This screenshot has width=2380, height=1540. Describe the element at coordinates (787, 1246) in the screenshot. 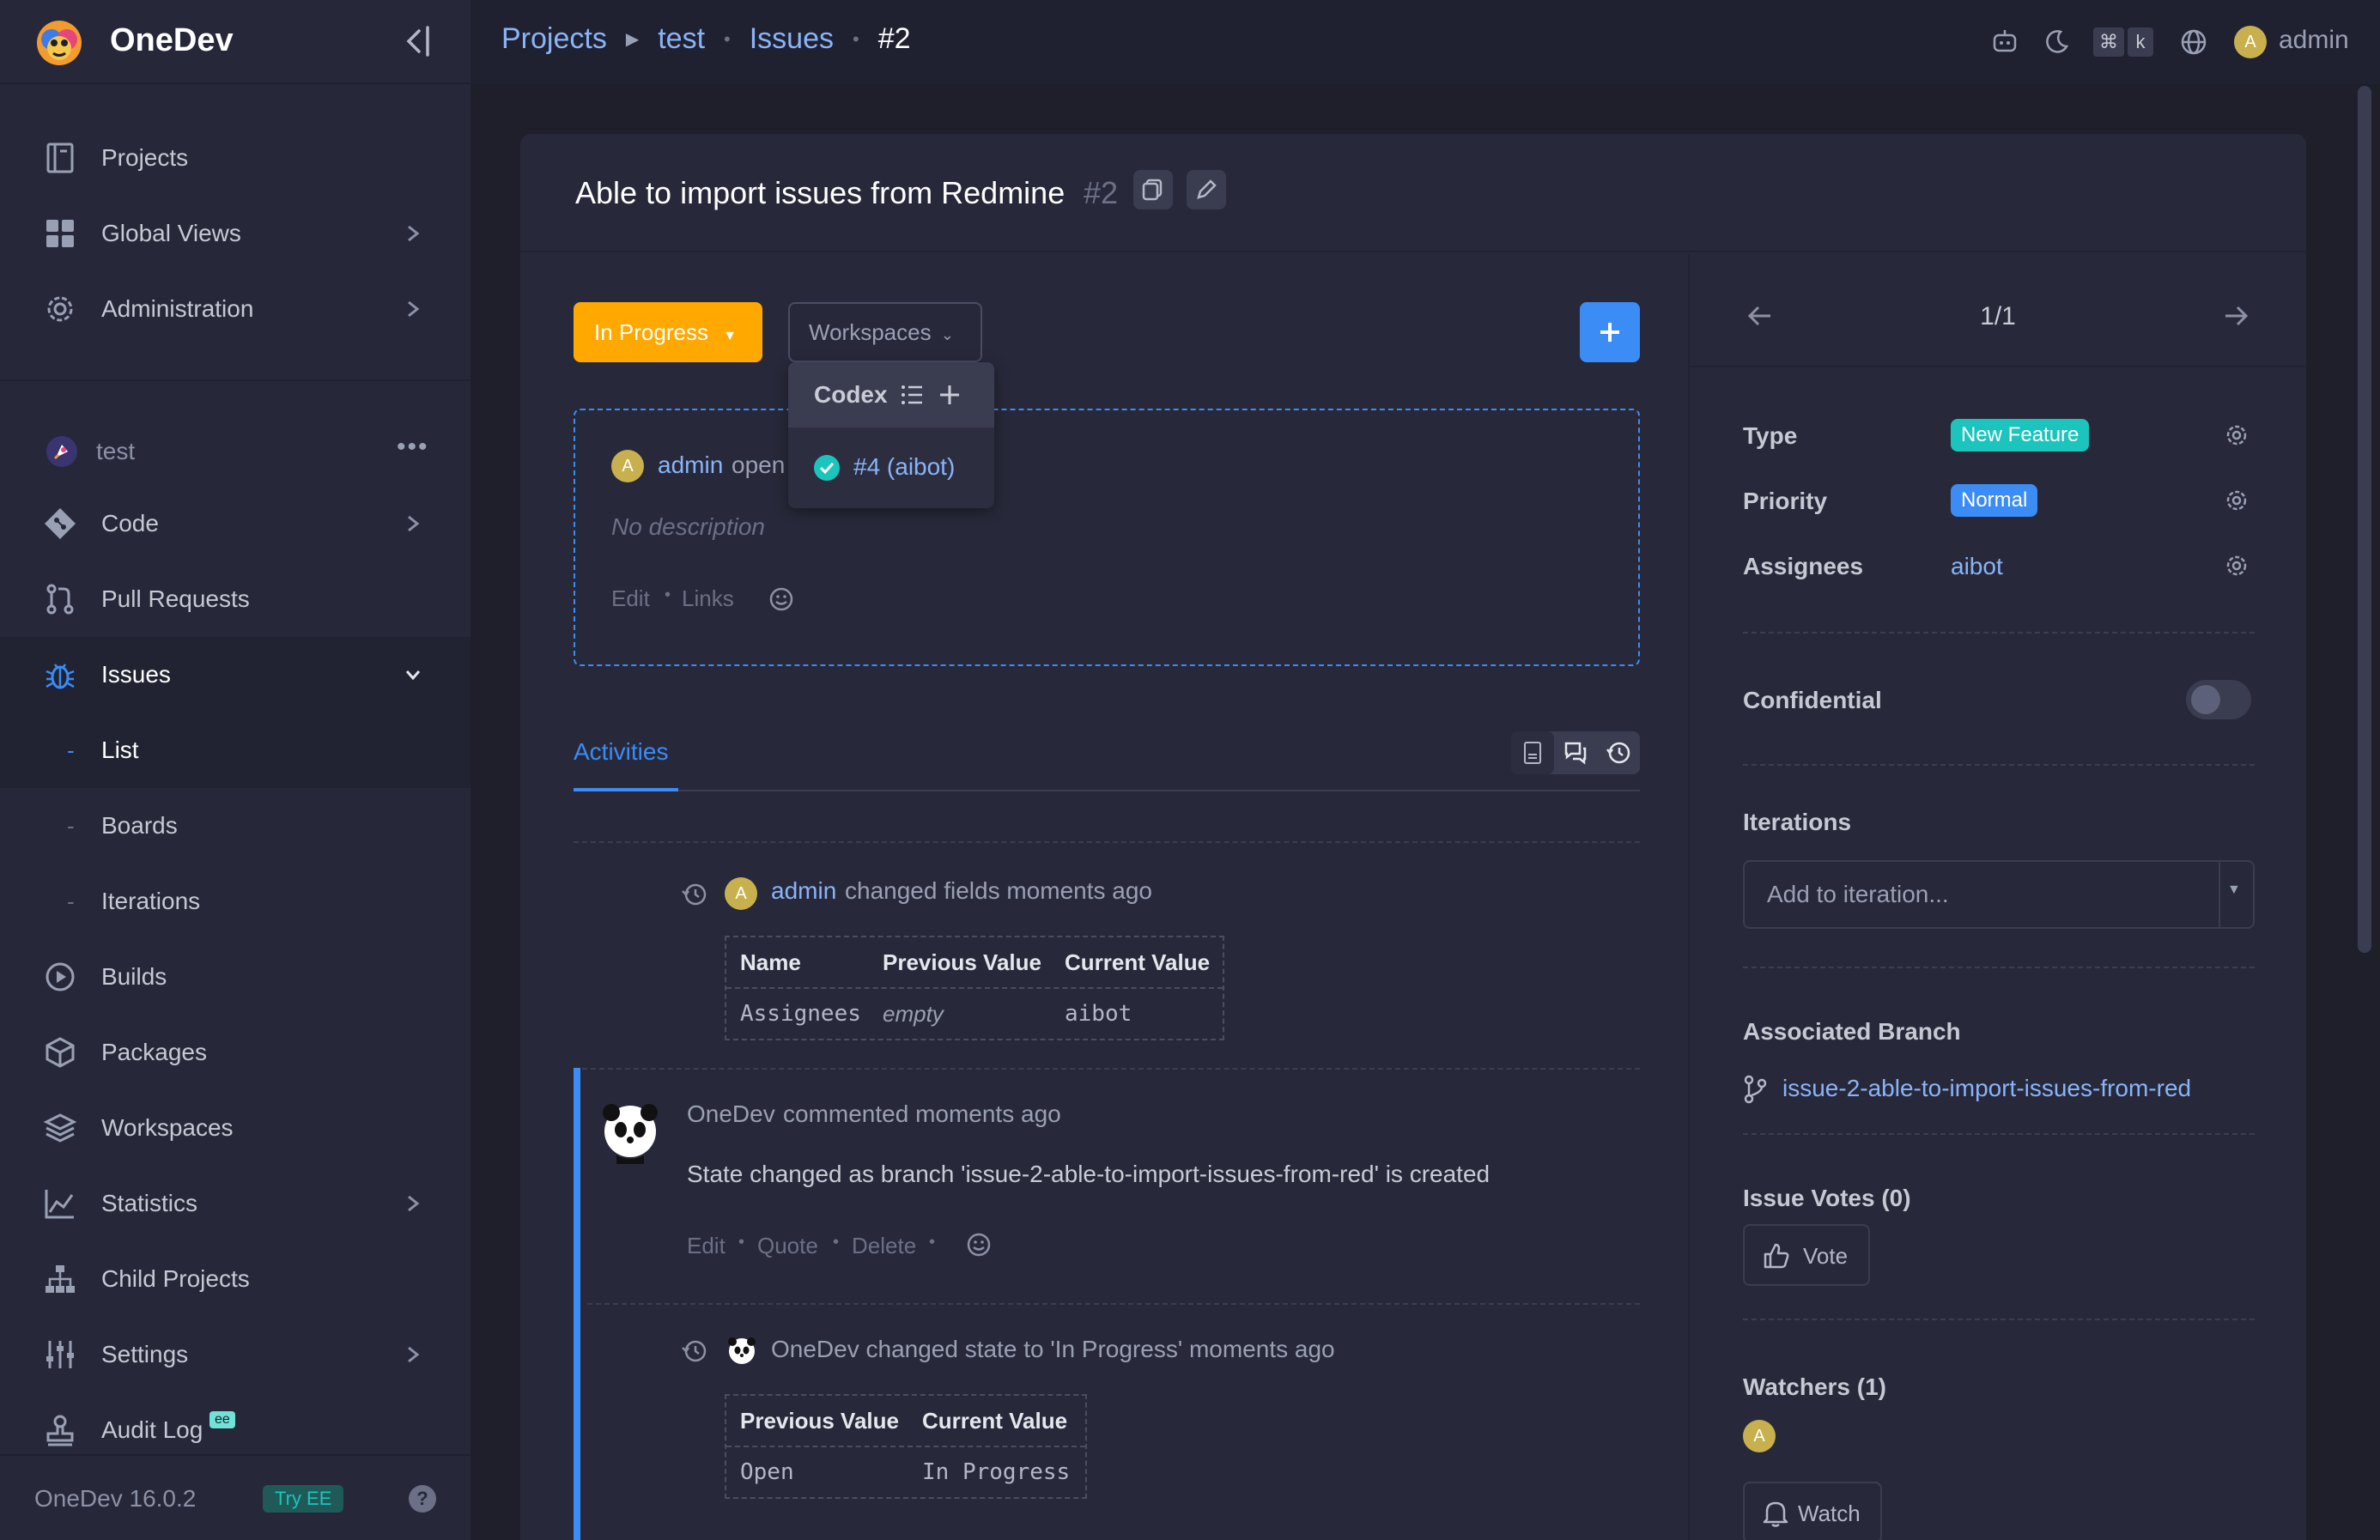

I see `comment-quote-link: Quote` at that location.